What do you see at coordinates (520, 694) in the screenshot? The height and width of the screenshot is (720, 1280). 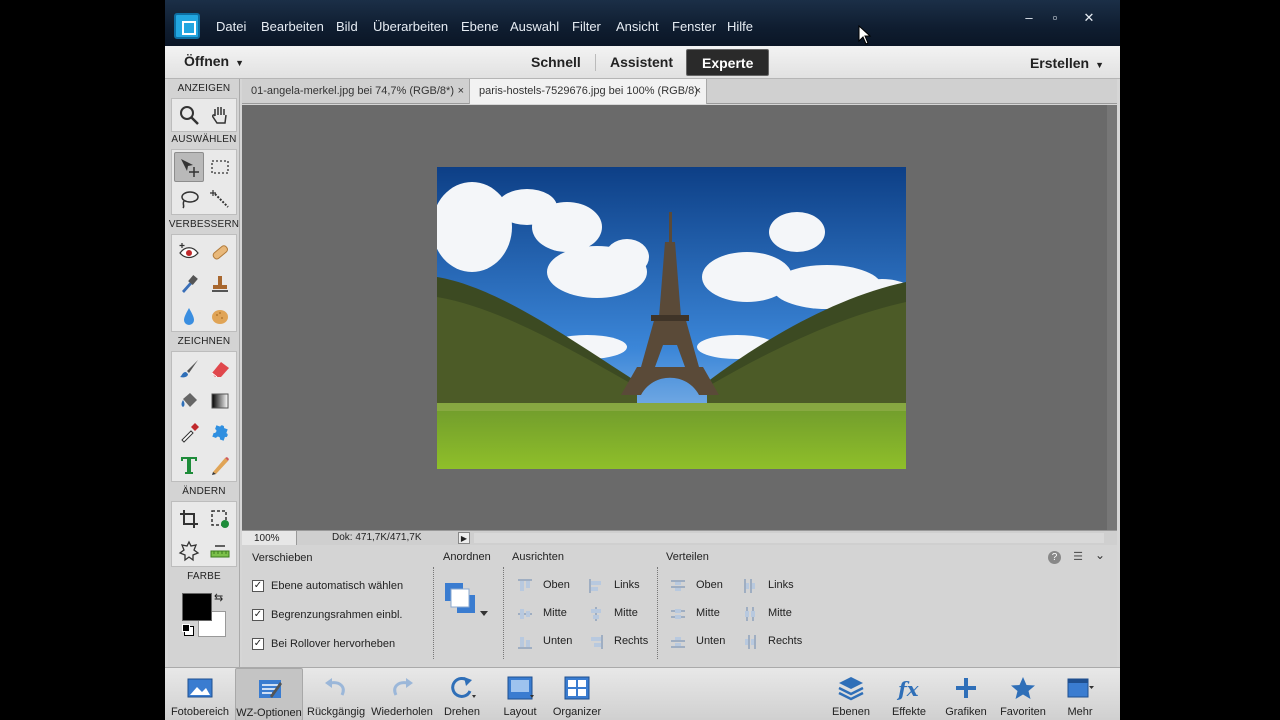 I see `layout-button: Layout` at bounding box center [520, 694].